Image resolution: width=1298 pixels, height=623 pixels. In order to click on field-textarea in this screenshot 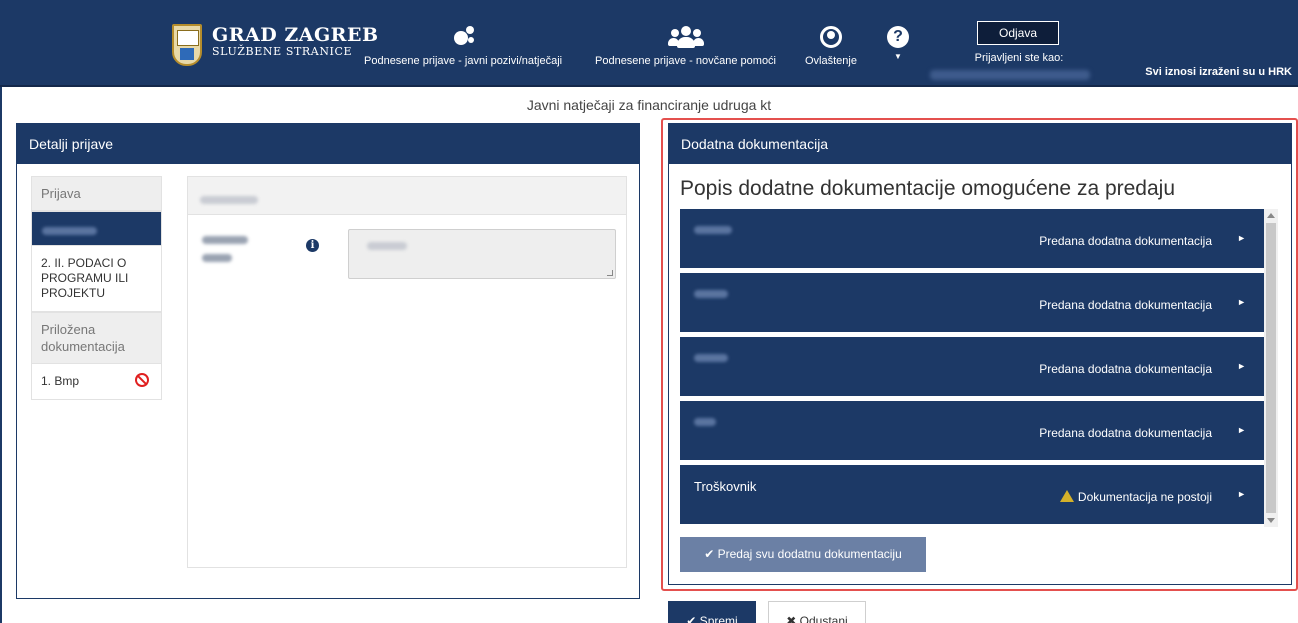, I will do `click(482, 254)`.